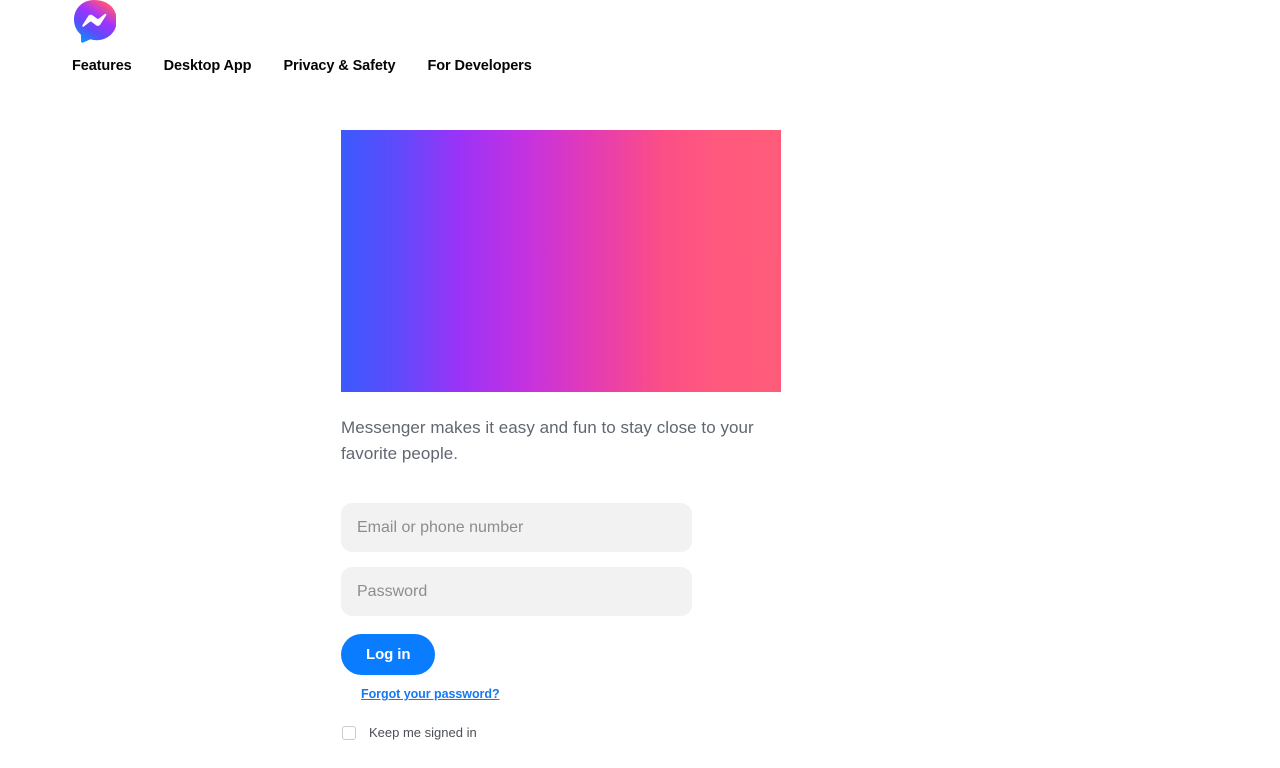 The height and width of the screenshot is (768, 1280). What do you see at coordinates (561, 261) in the screenshot?
I see `hero-gradient-banner` at bounding box center [561, 261].